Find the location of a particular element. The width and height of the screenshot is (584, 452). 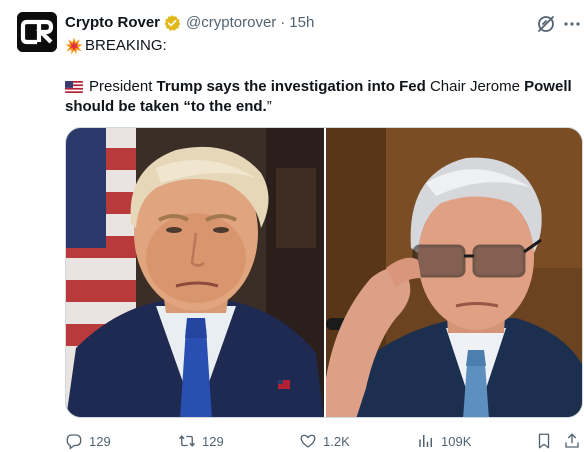

reply-button: 129 is located at coordinates (88, 441).